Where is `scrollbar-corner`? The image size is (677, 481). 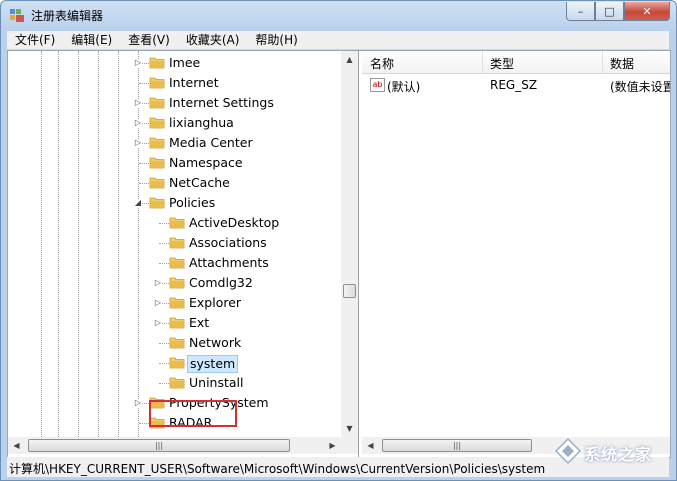 scrollbar-corner is located at coordinates (349, 445).